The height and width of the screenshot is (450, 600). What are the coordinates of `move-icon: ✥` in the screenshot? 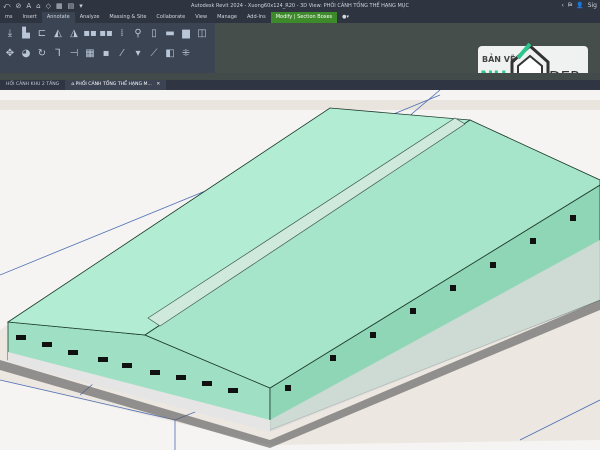 It's located at (10, 55).